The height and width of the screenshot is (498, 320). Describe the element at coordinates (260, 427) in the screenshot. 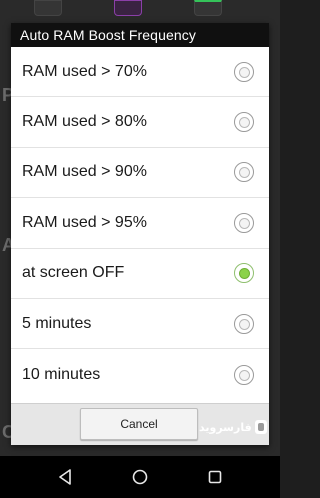

I see `watermark-logo-icon` at that location.